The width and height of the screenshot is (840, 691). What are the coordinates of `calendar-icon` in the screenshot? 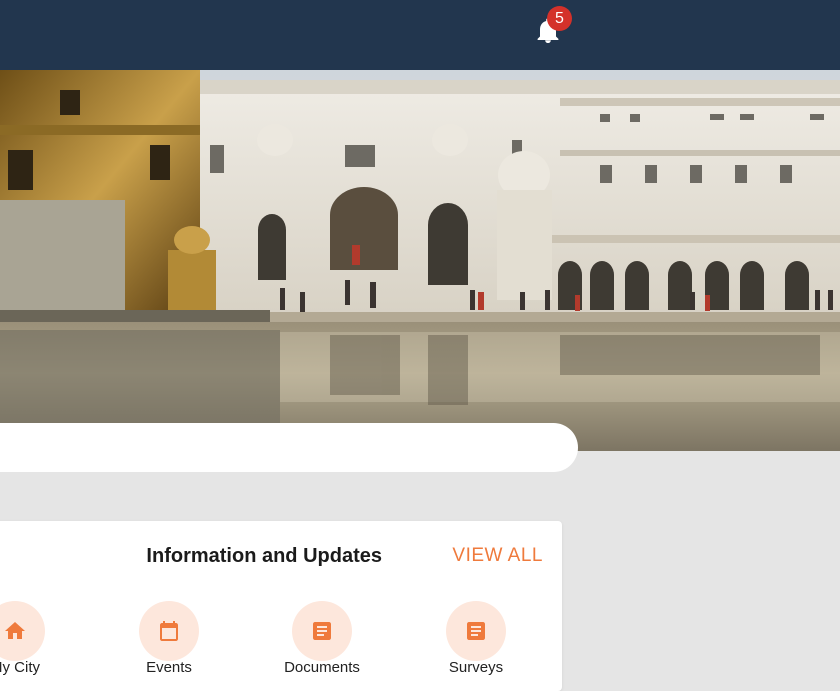 It's located at (169, 631).